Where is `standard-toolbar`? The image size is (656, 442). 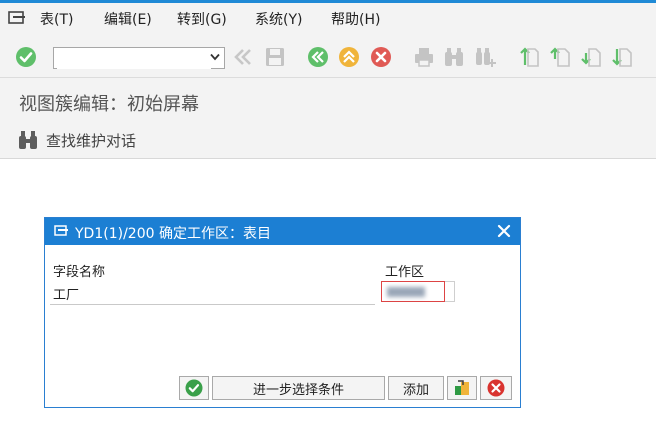
standard-toolbar is located at coordinates (328, 55).